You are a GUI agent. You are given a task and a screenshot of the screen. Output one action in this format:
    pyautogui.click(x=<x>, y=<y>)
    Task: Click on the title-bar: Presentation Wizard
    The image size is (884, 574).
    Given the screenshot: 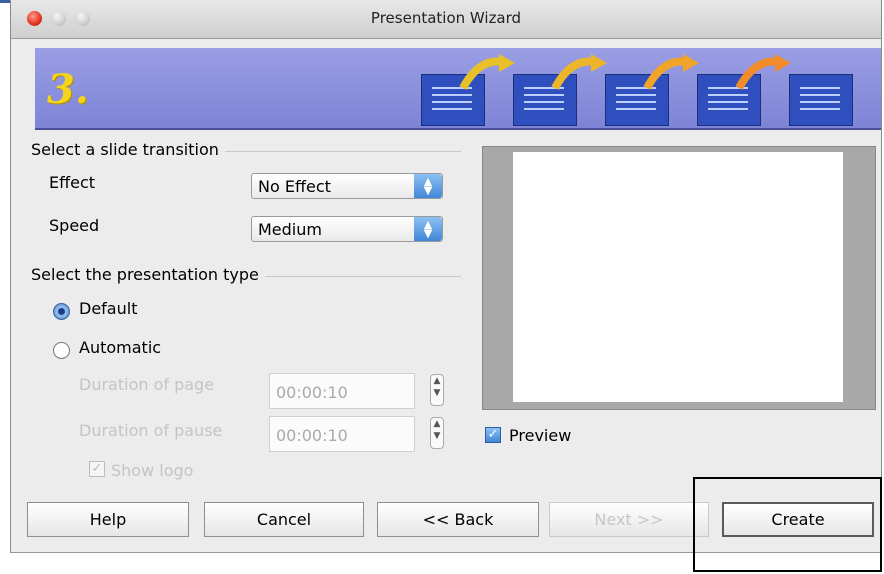 What is the action you would take?
    pyautogui.click(x=446, y=19)
    